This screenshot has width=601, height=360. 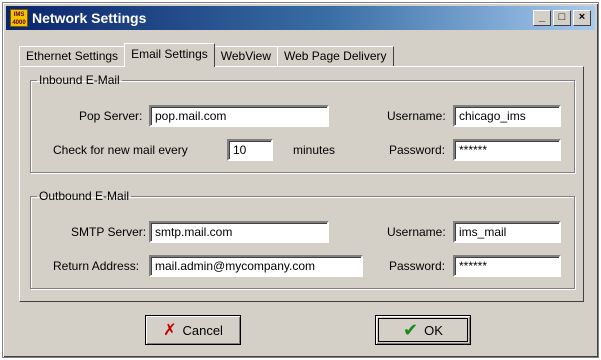 What do you see at coordinates (507, 266) in the screenshot?
I see `outbound-password-field: ******` at bounding box center [507, 266].